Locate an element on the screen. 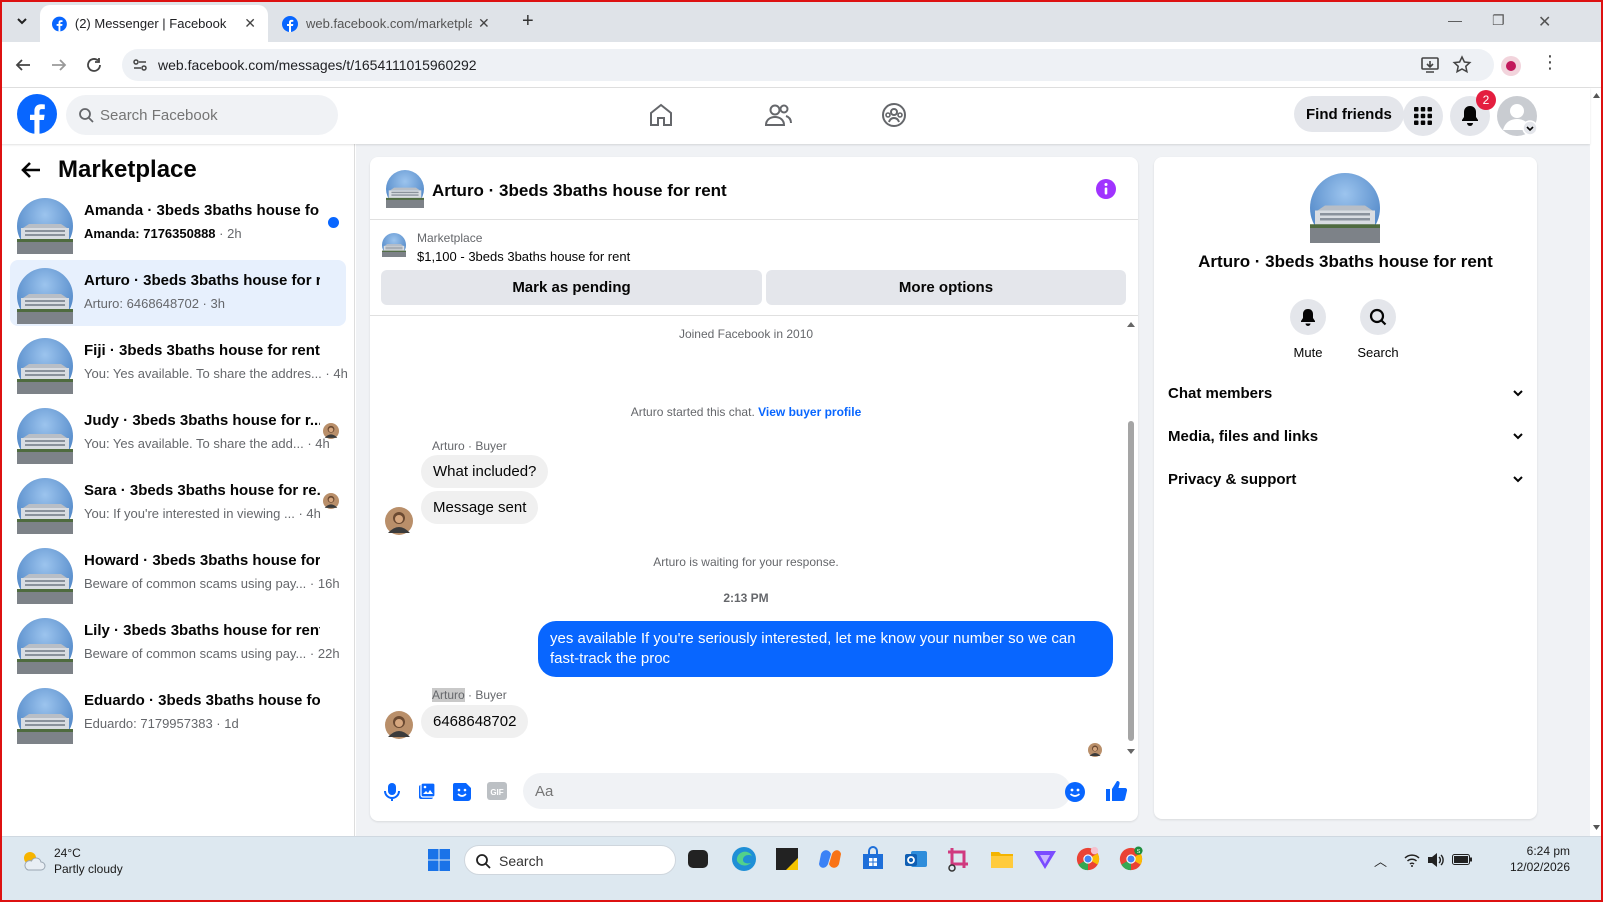 This screenshot has height=902, width=1603. vpn-app-icon is located at coordinates (1045, 859).